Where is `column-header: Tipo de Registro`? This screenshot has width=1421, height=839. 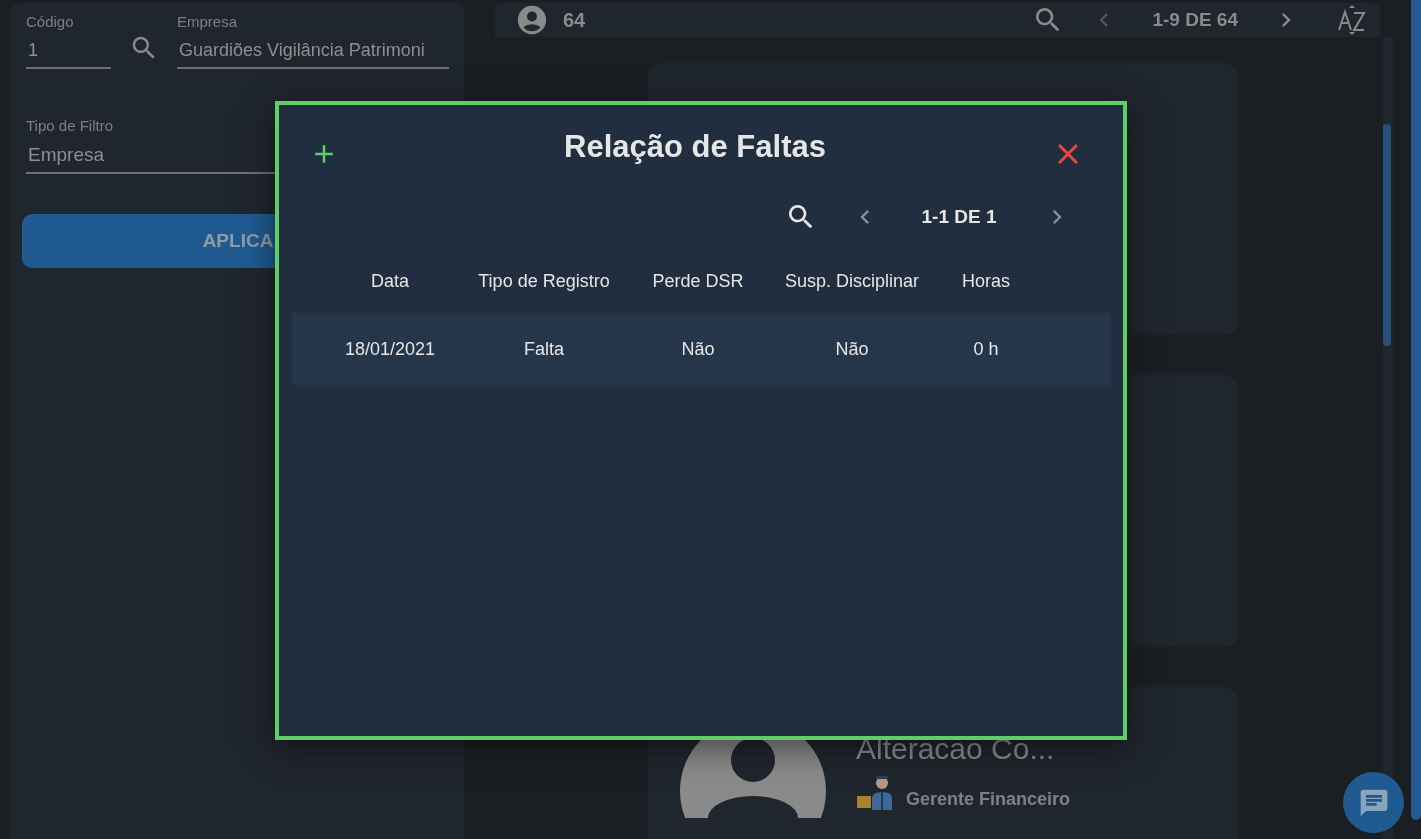 column-header: Tipo de Registro is located at coordinates (544, 281).